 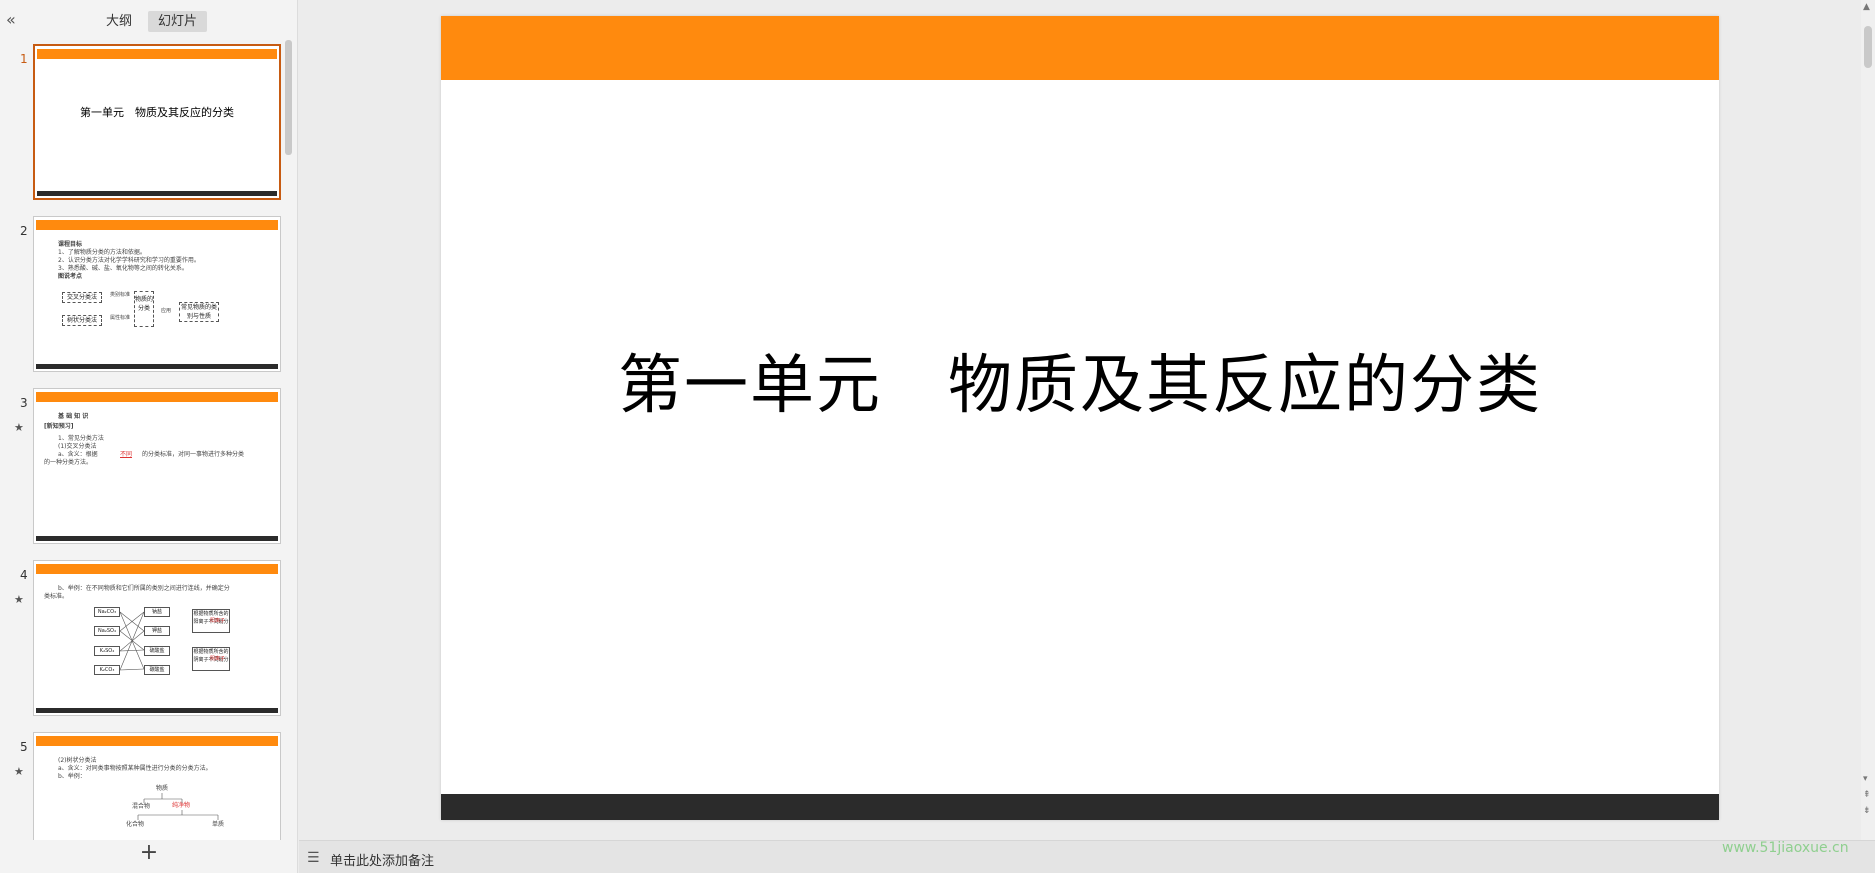 I want to click on scroll-down-icon: ▾, so click(x=1865, y=779).